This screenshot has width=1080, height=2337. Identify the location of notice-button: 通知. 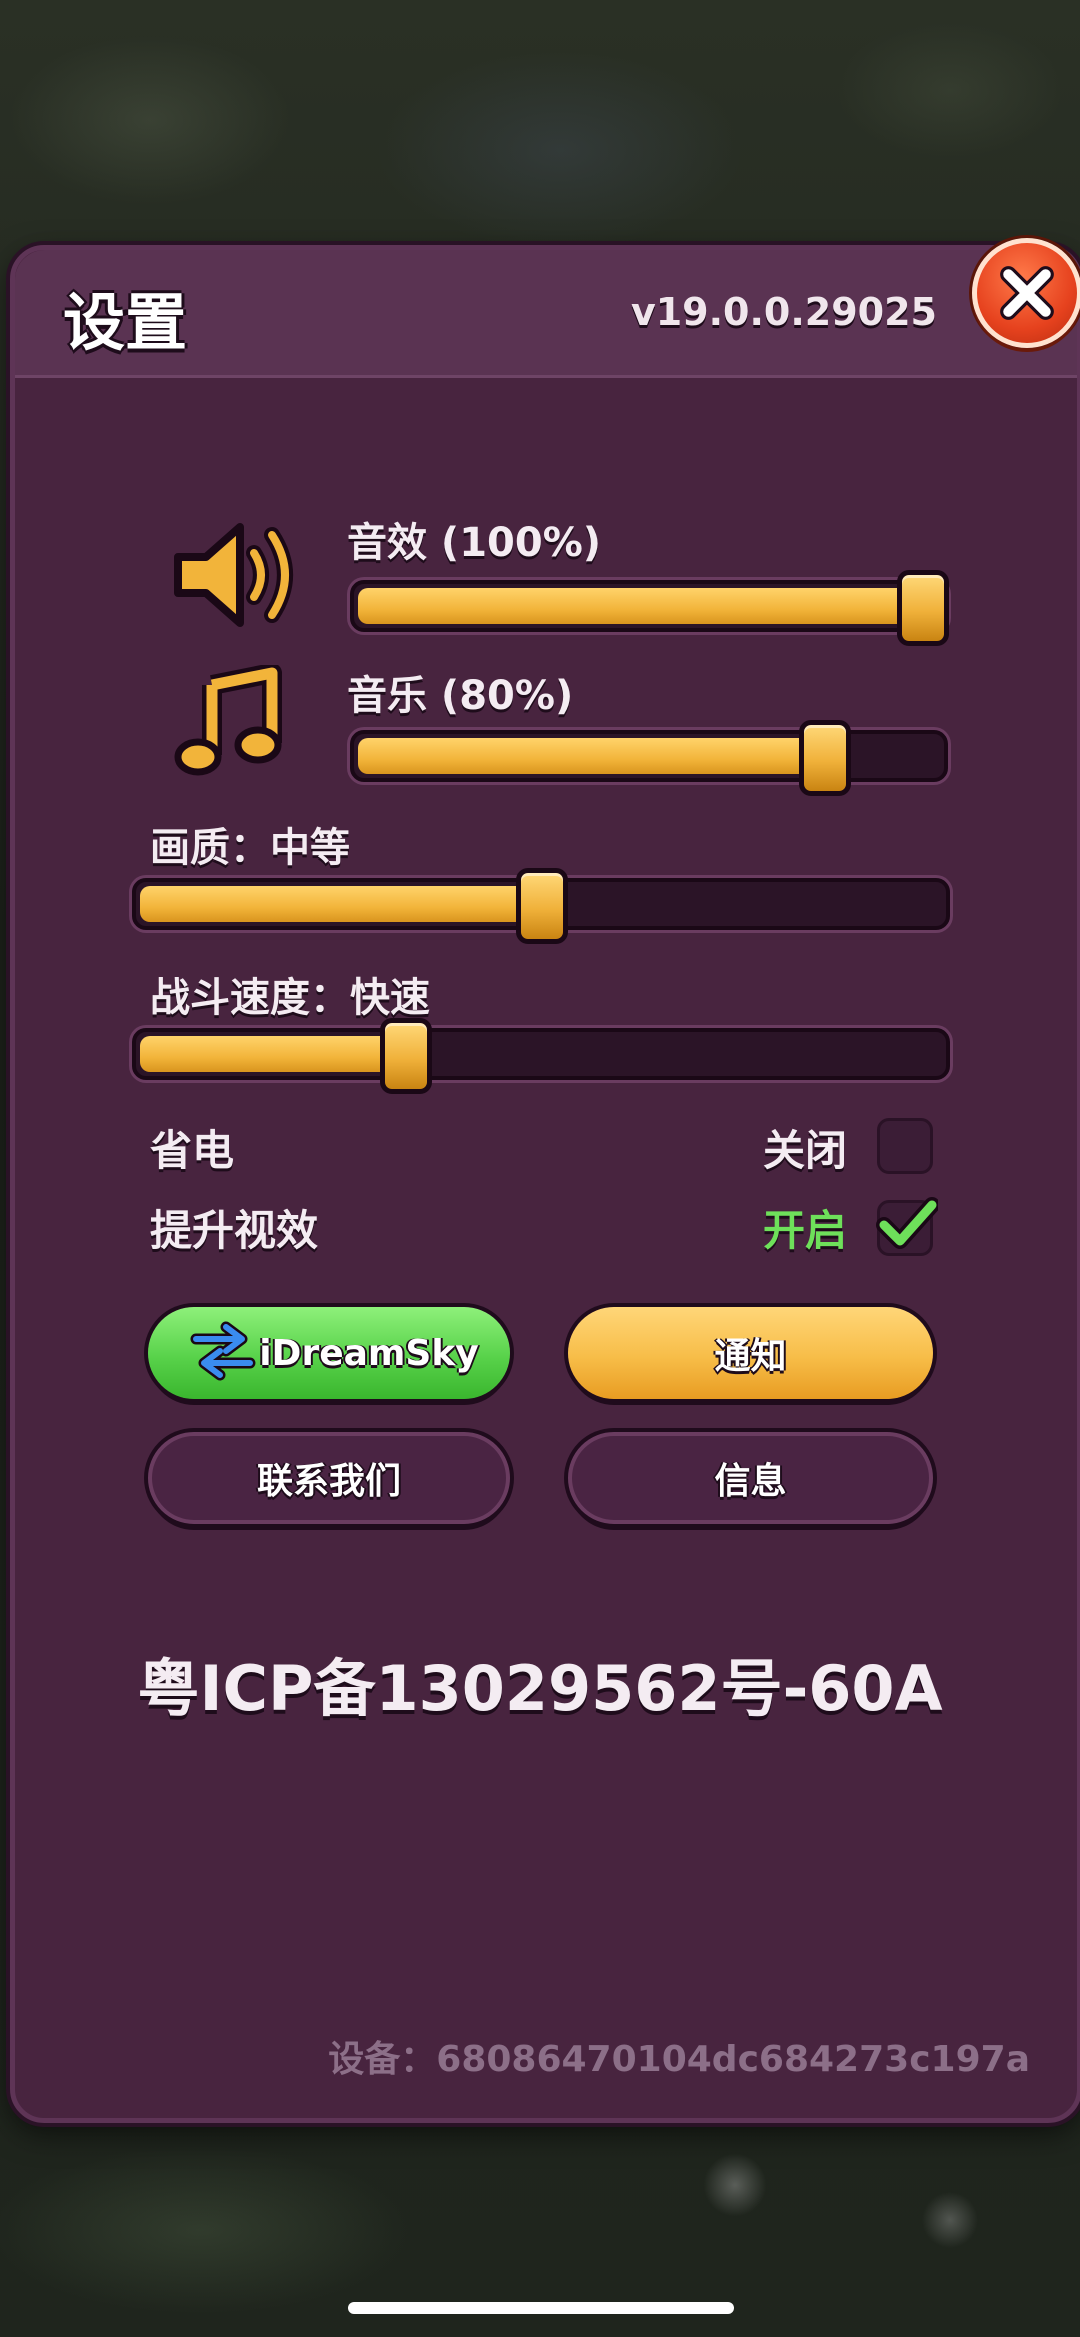
(750, 1353).